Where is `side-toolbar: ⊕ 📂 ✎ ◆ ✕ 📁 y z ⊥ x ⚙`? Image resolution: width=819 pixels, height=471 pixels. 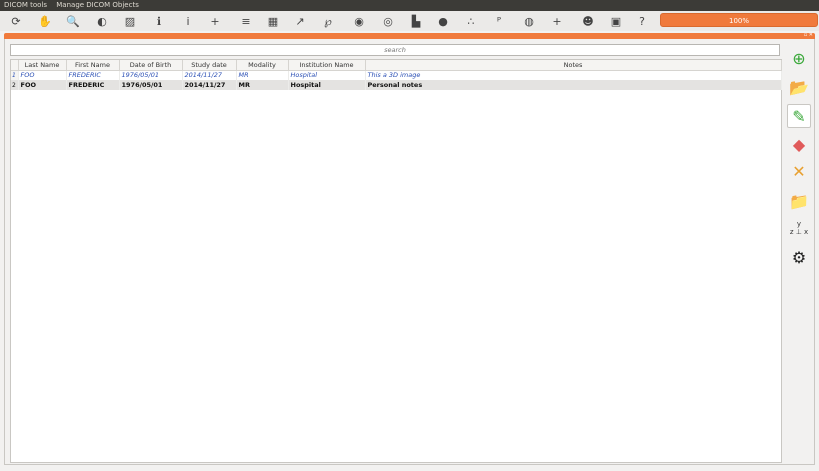 side-toolbar: ⊕ 📂 ✎ ◆ ✕ 📁 y z ⊥ x ⚙ is located at coordinates (799, 254).